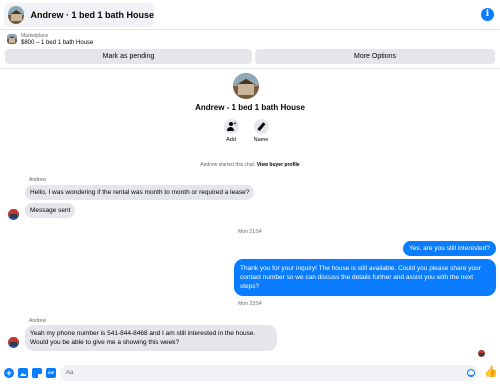 The height and width of the screenshot is (387, 500). Describe the element at coordinates (269, 373) in the screenshot. I see `message-input` at that location.